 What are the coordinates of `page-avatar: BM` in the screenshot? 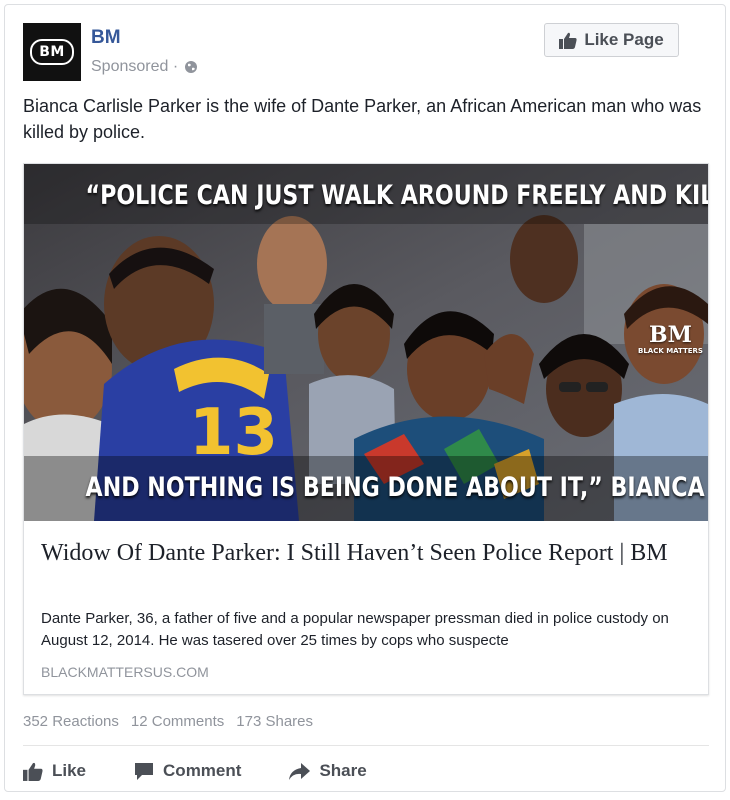 It's located at (52, 52).